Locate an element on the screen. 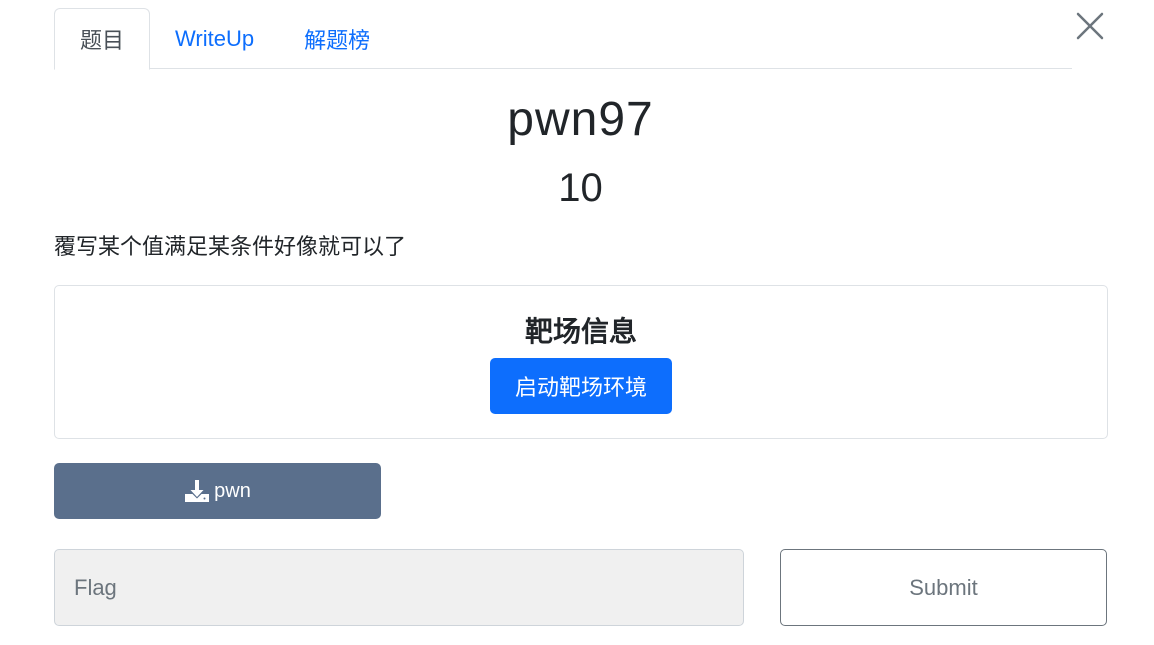  challenge-tabs: 题目 WriteUp 解题榜 is located at coordinates (563, 39).